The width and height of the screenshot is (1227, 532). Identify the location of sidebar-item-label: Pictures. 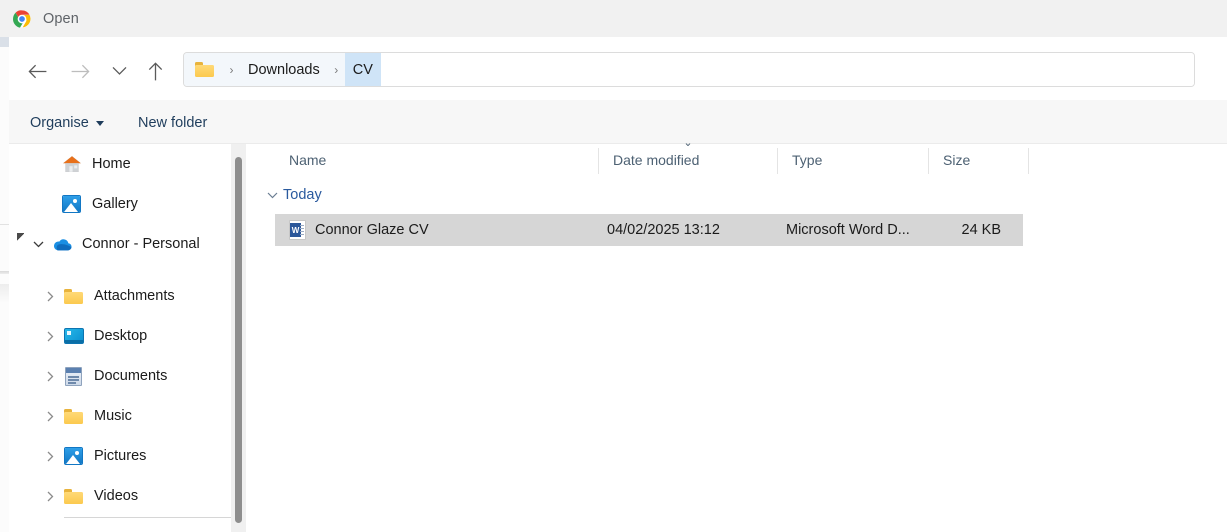
(120, 456).